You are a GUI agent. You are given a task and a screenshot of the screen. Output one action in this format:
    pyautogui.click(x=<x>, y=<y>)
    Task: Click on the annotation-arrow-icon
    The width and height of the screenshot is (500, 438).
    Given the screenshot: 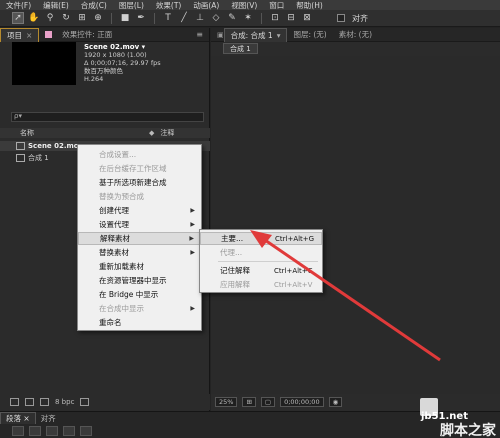 What is the action you would take?
    pyautogui.click(x=345, y=296)
    